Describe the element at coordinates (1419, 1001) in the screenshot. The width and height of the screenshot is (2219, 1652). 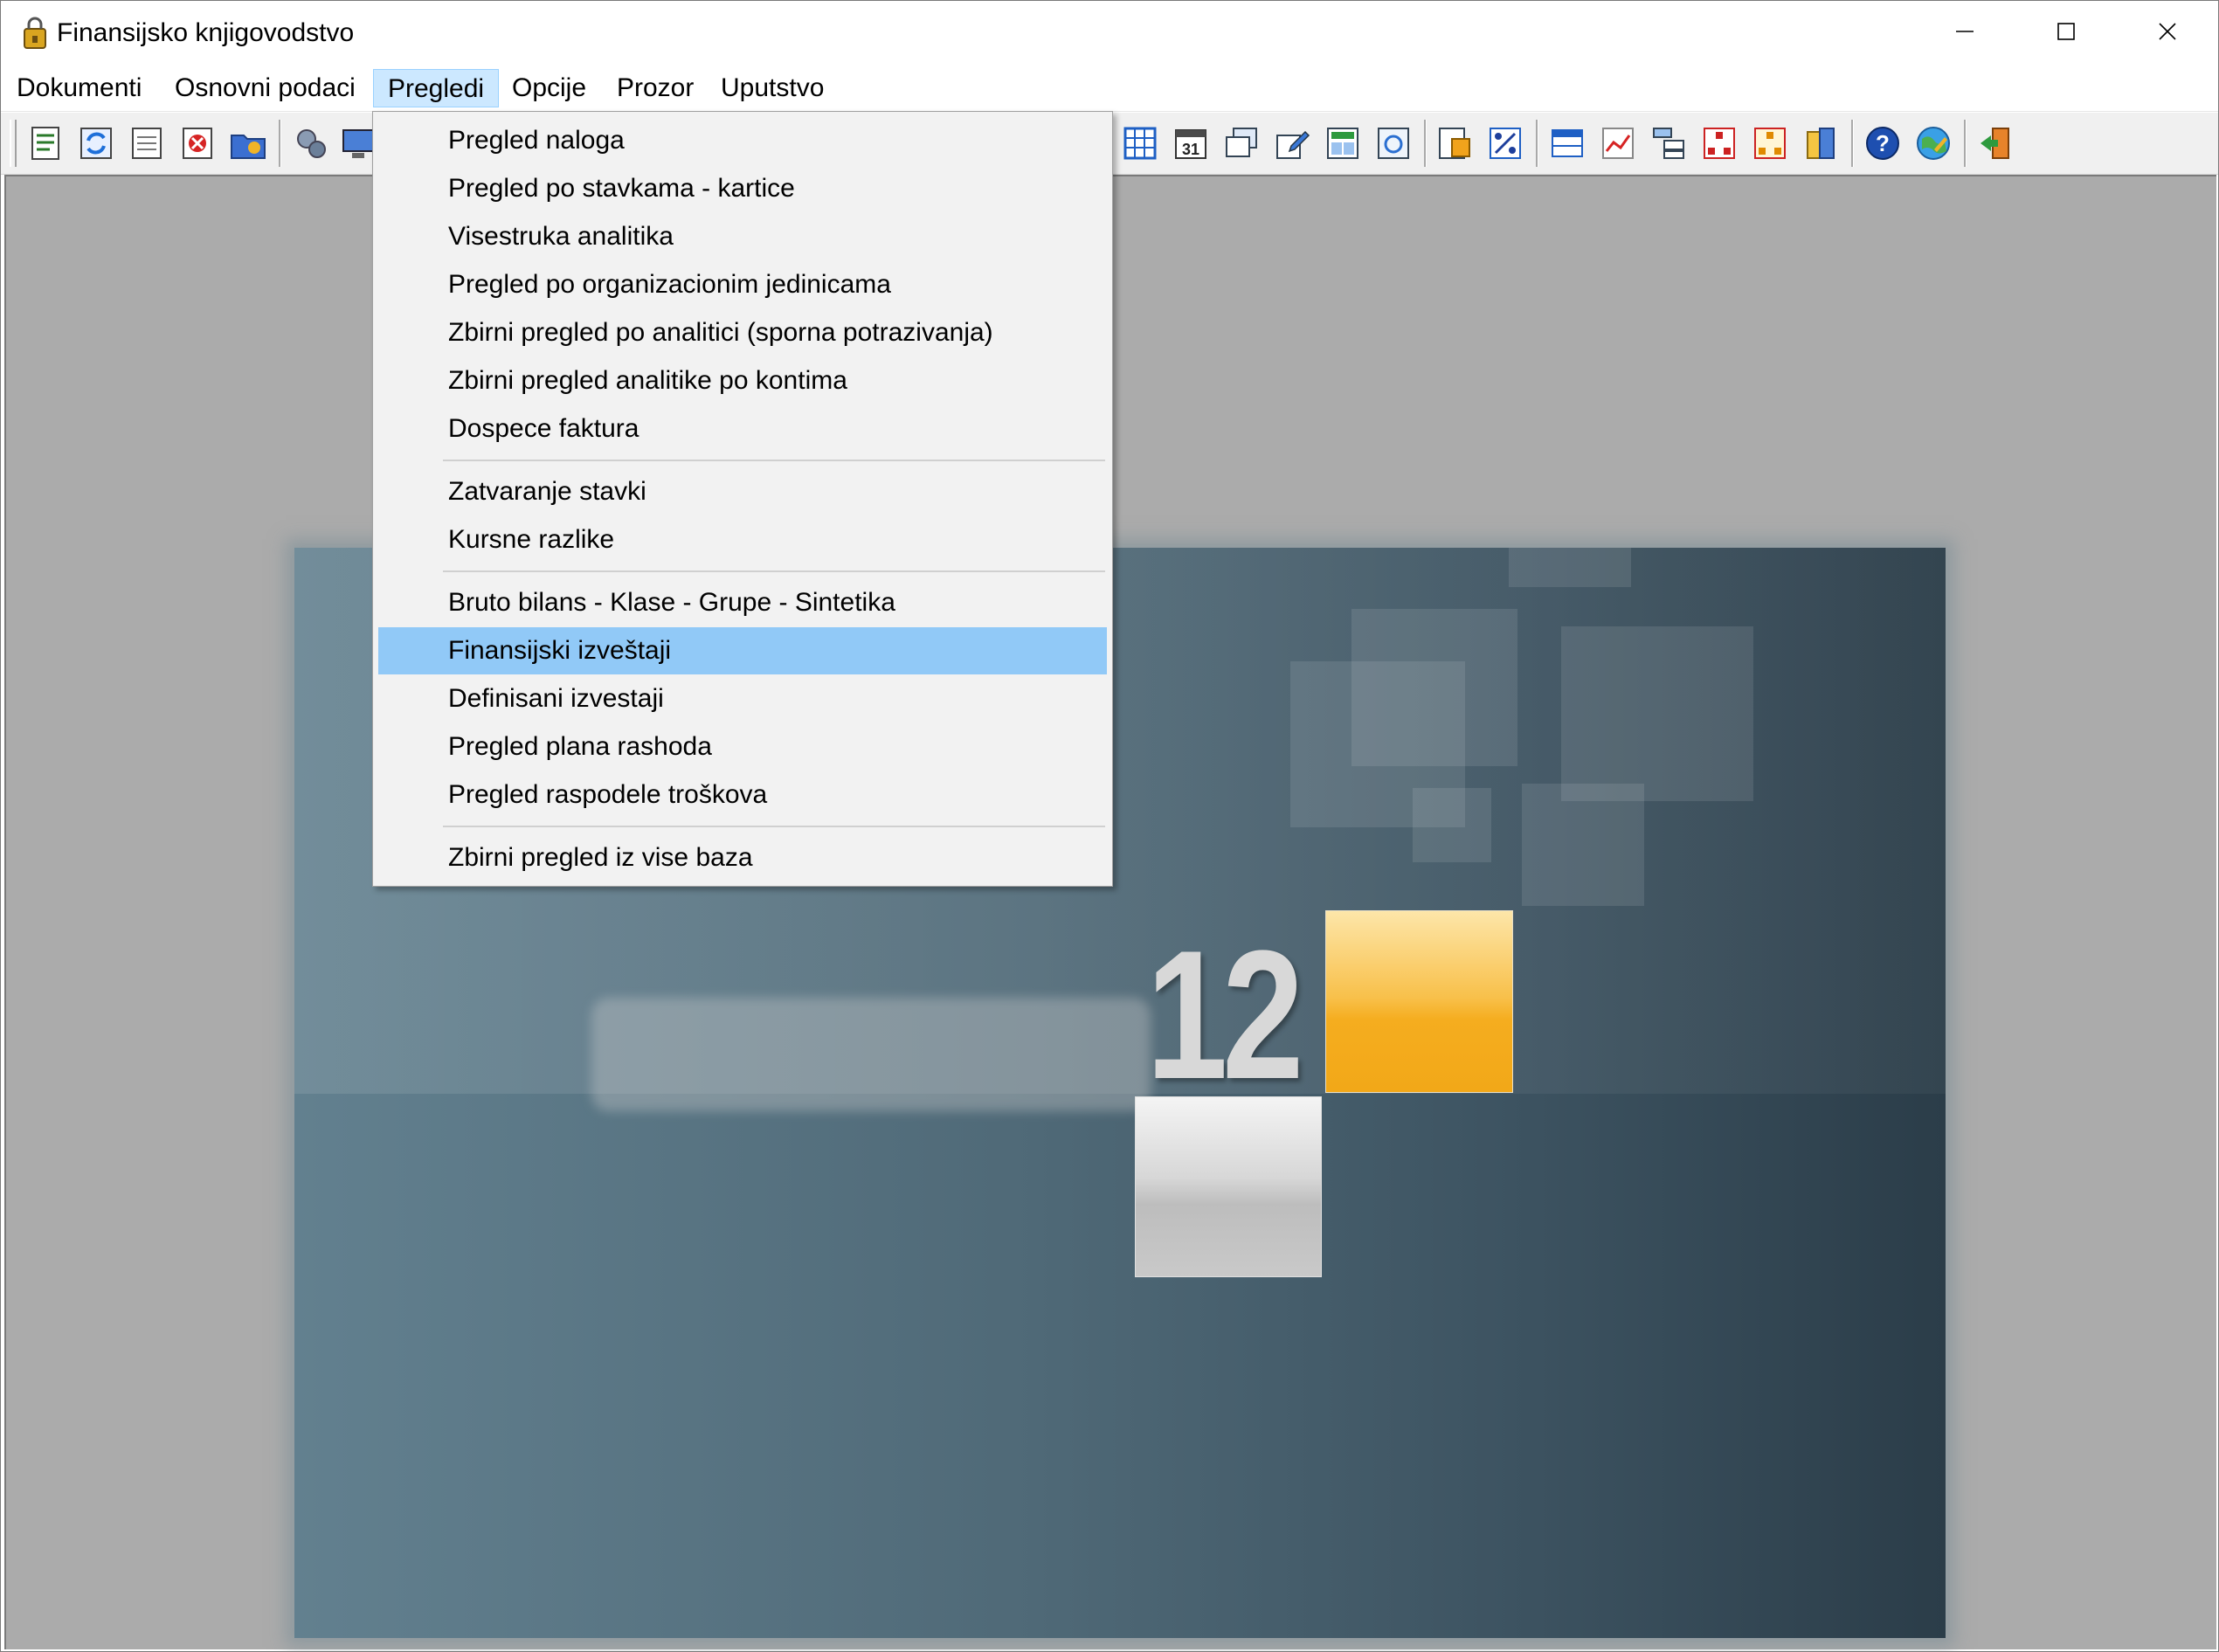
I see `splash-orange-square` at that location.